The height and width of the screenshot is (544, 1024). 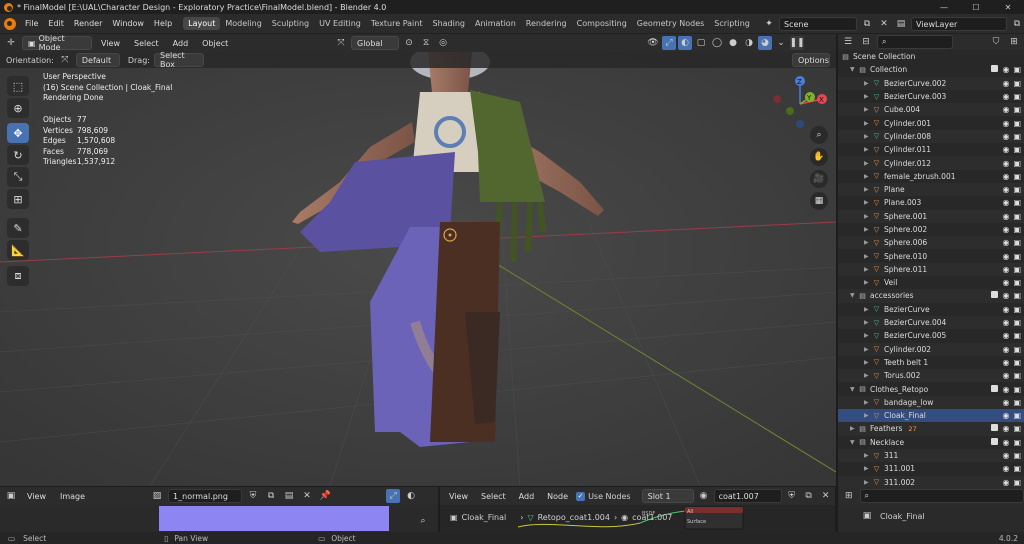 I want to click on scene-icon: ✦, so click(x=769, y=24).